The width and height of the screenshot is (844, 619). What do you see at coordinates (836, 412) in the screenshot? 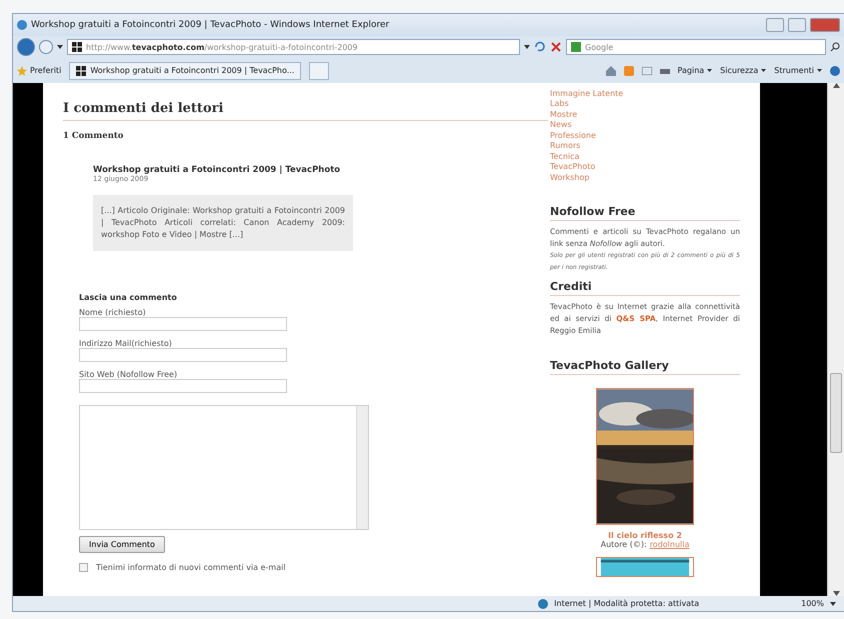
I see `scrollbar-thumb` at bounding box center [836, 412].